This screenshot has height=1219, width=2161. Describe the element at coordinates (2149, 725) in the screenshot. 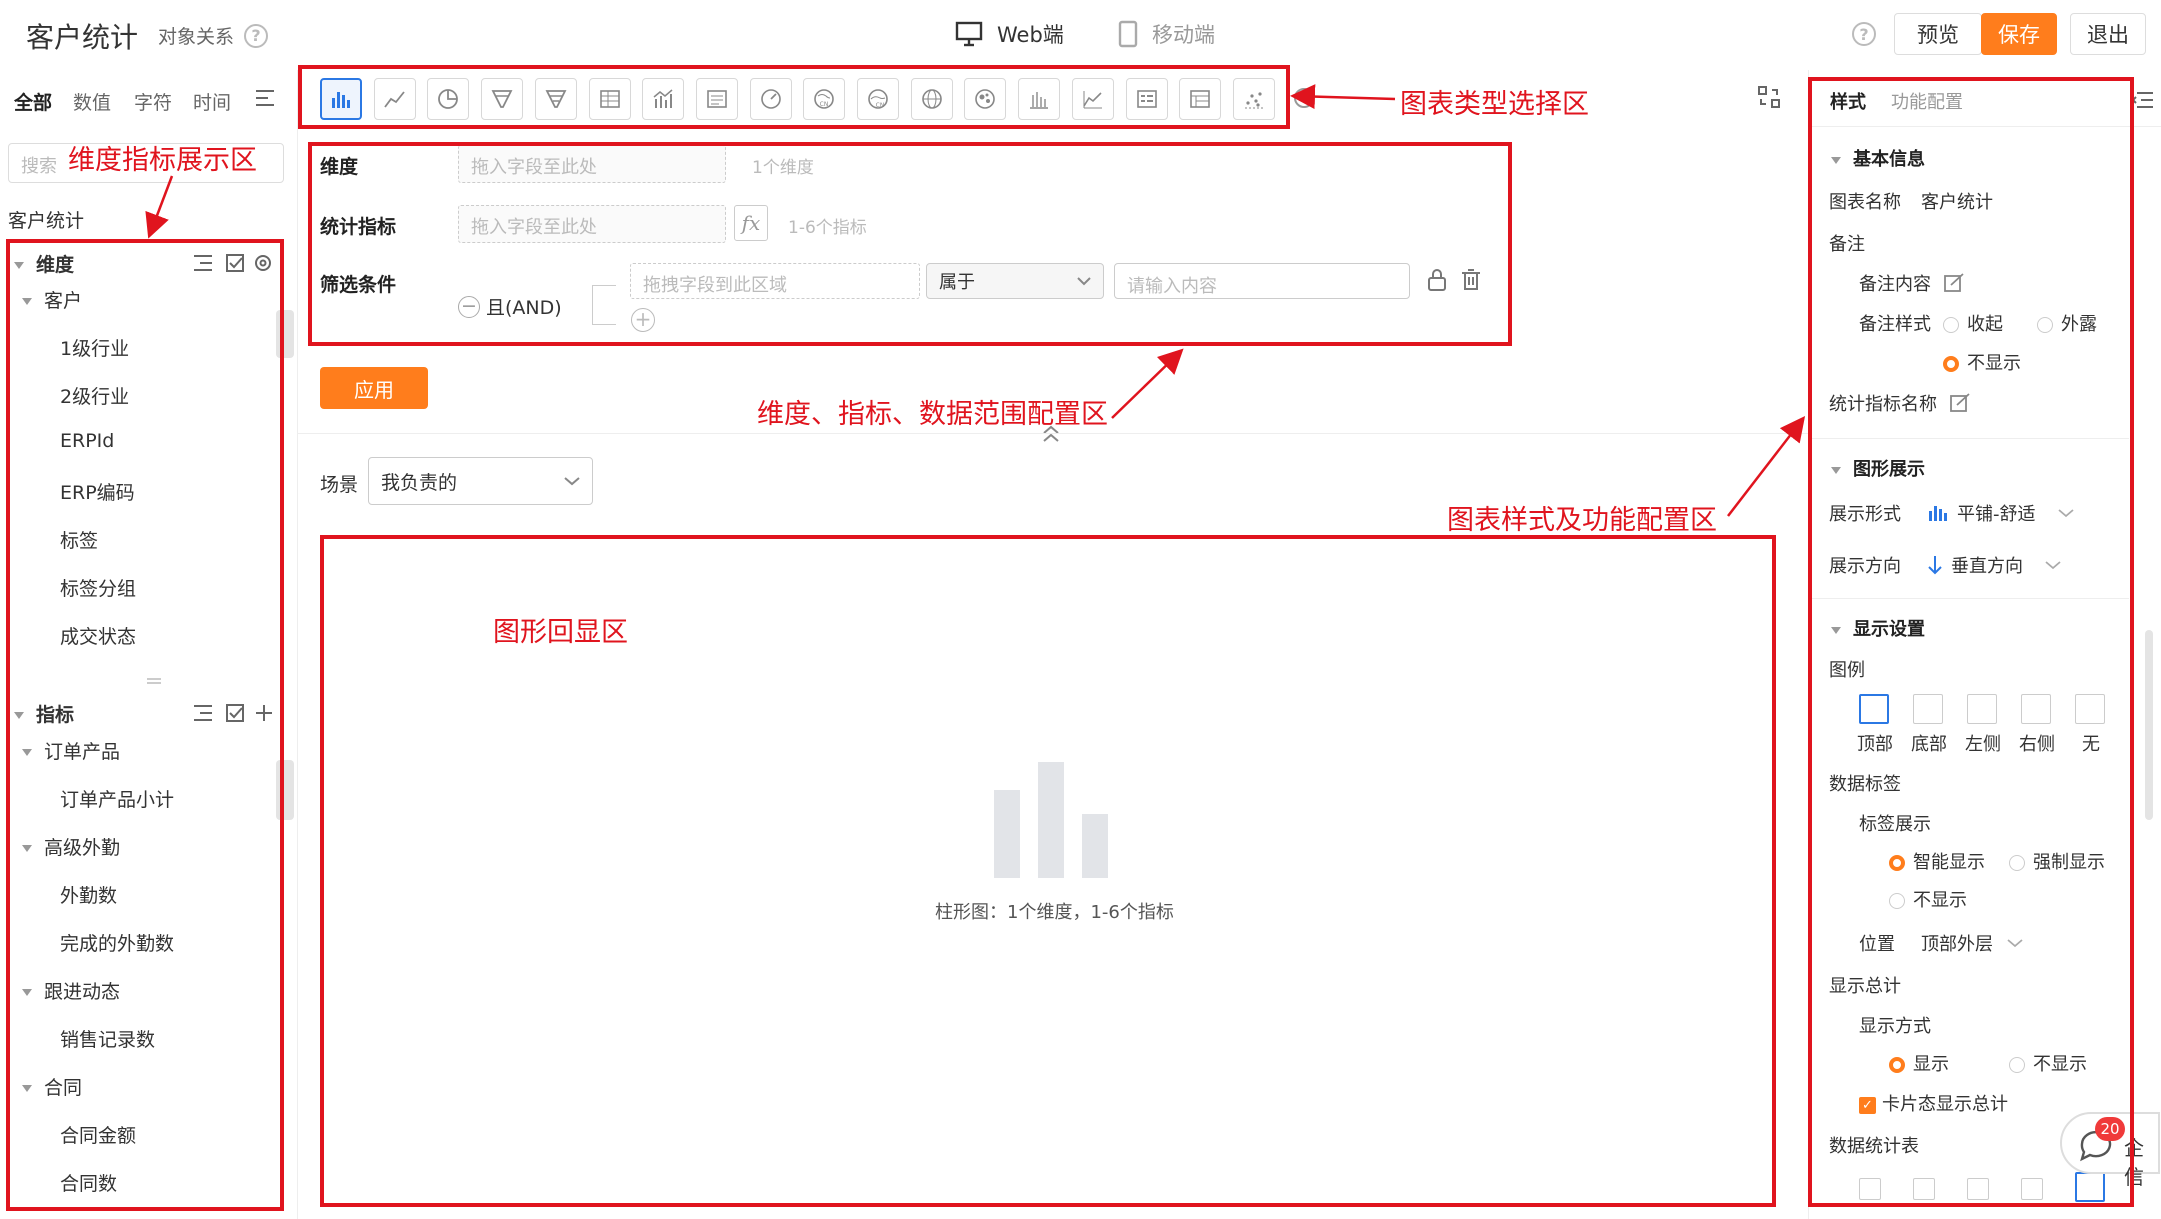

I see `style-panel-scrollbar` at that location.